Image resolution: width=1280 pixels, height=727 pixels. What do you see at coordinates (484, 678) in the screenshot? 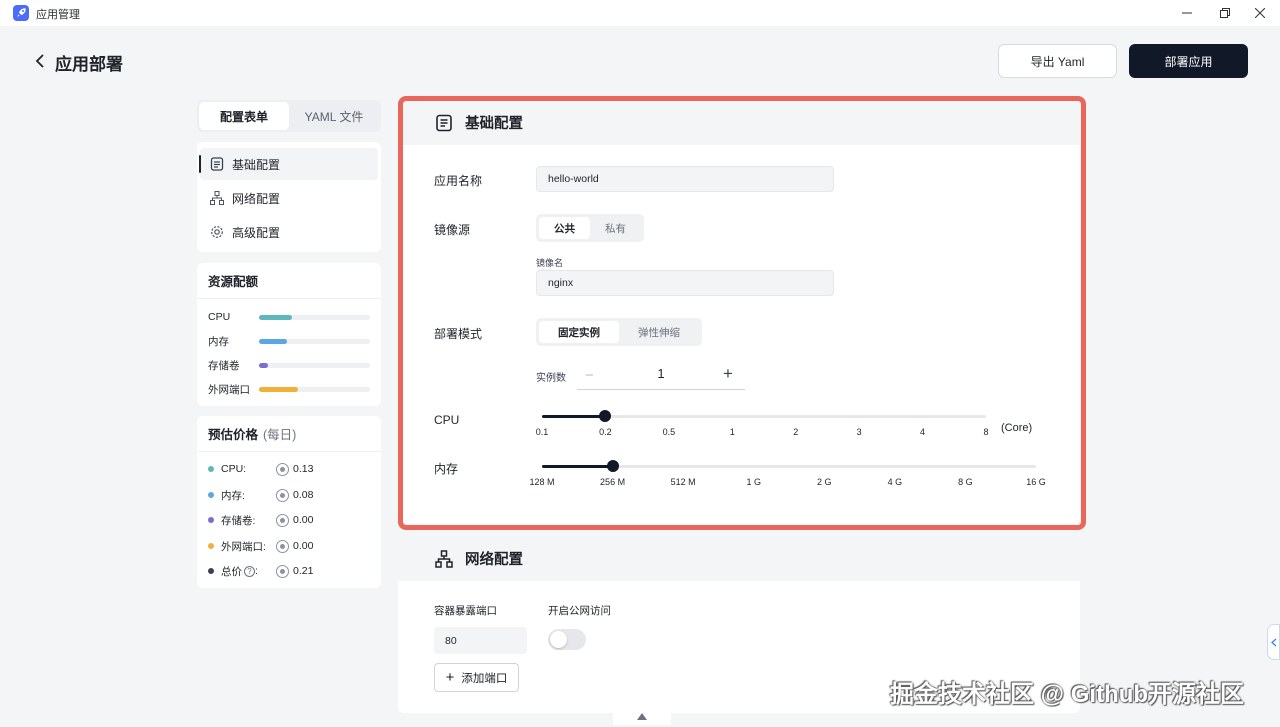
I see `add-port-label: 添加端口` at bounding box center [484, 678].